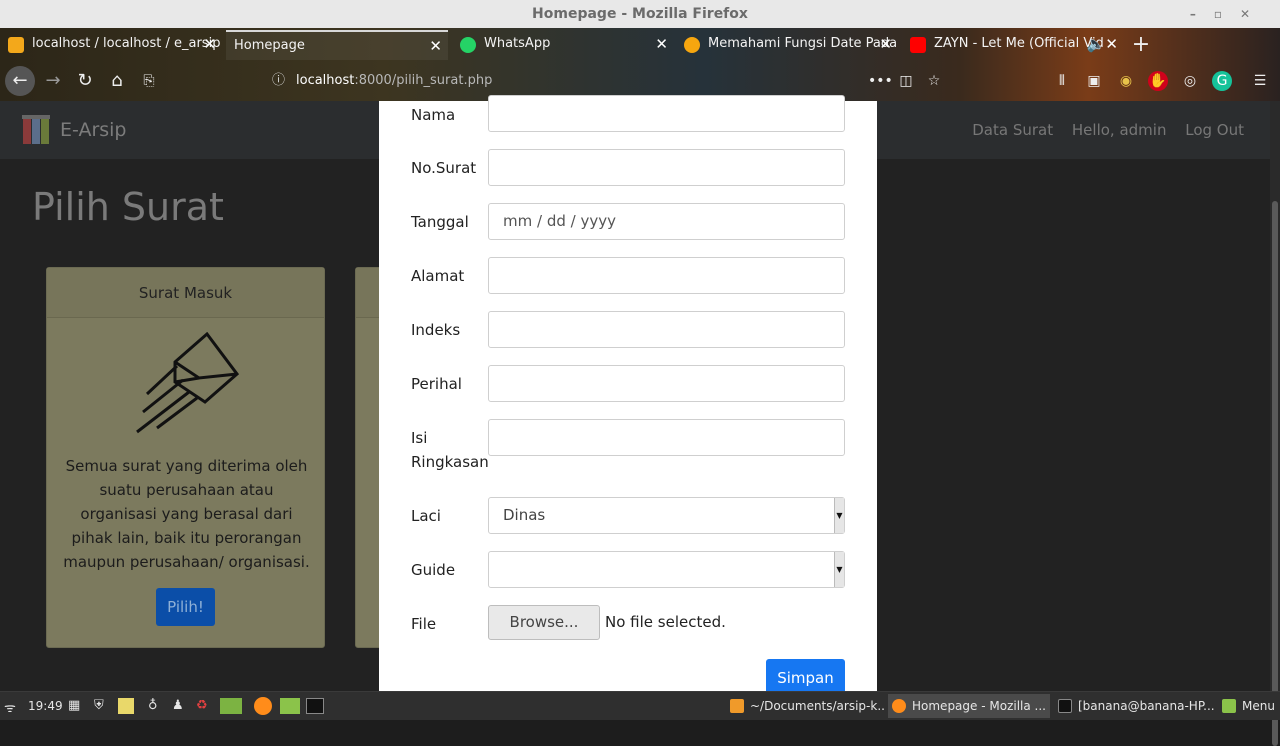  Describe the element at coordinates (666, 167) in the screenshot. I see `nosurat-input` at that location.